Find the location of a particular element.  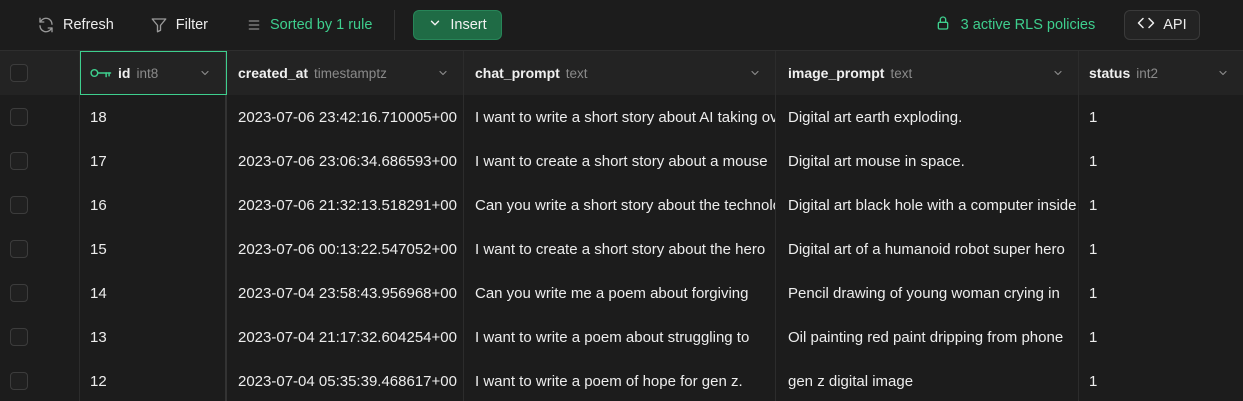

cell-image-prompt: Digital art earth exploding. is located at coordinates (927, 117).